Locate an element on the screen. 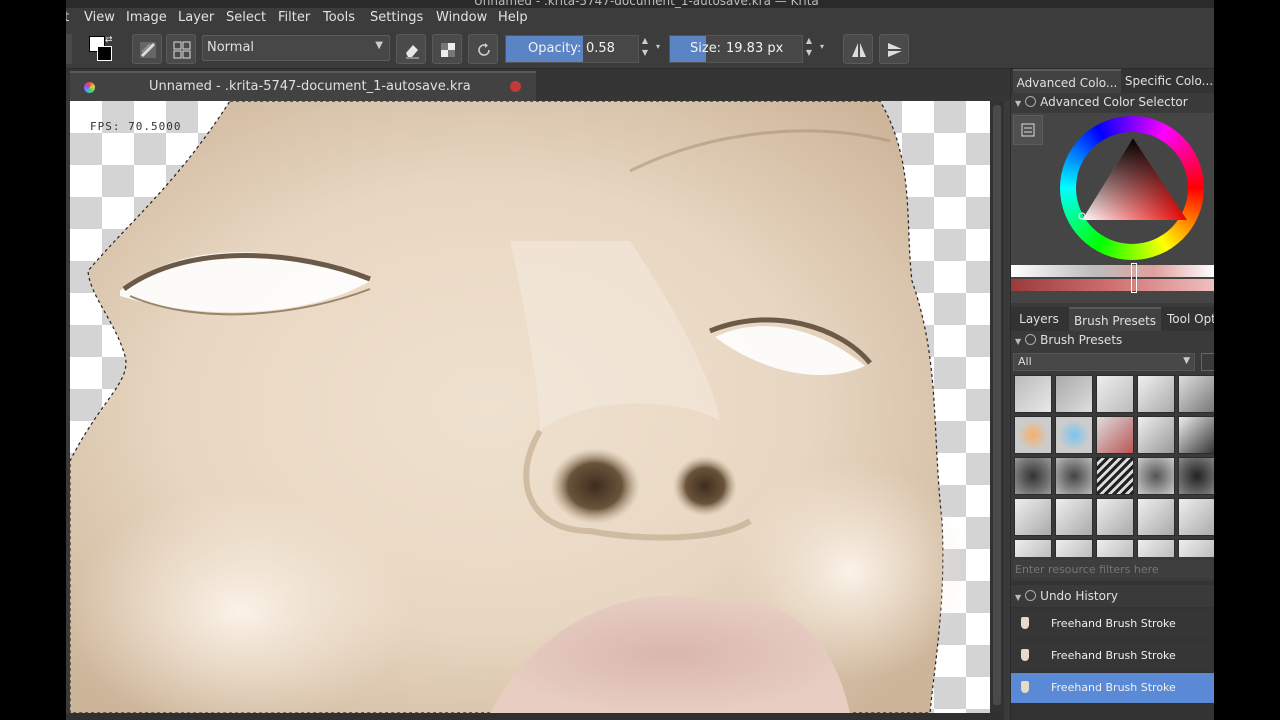 The width and height of the screenshot is (1280, 720). mirror-vertical-icon is located at coordinates (895, 50).